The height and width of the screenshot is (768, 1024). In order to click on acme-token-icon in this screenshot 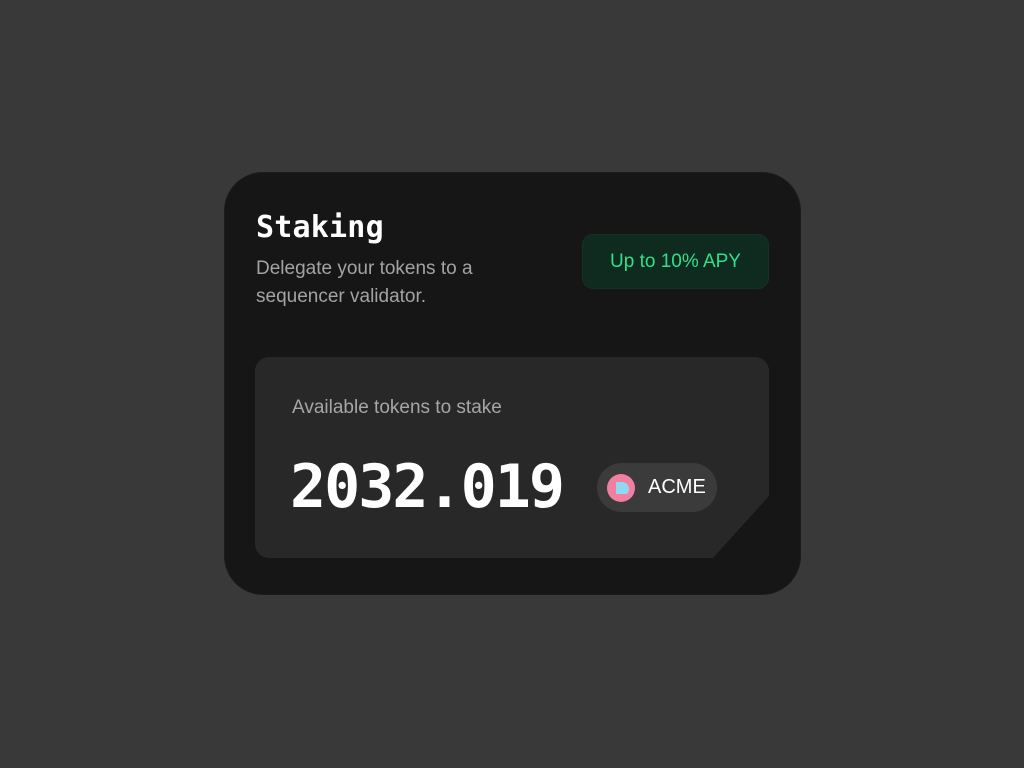, I will do `click(621, 487)`.